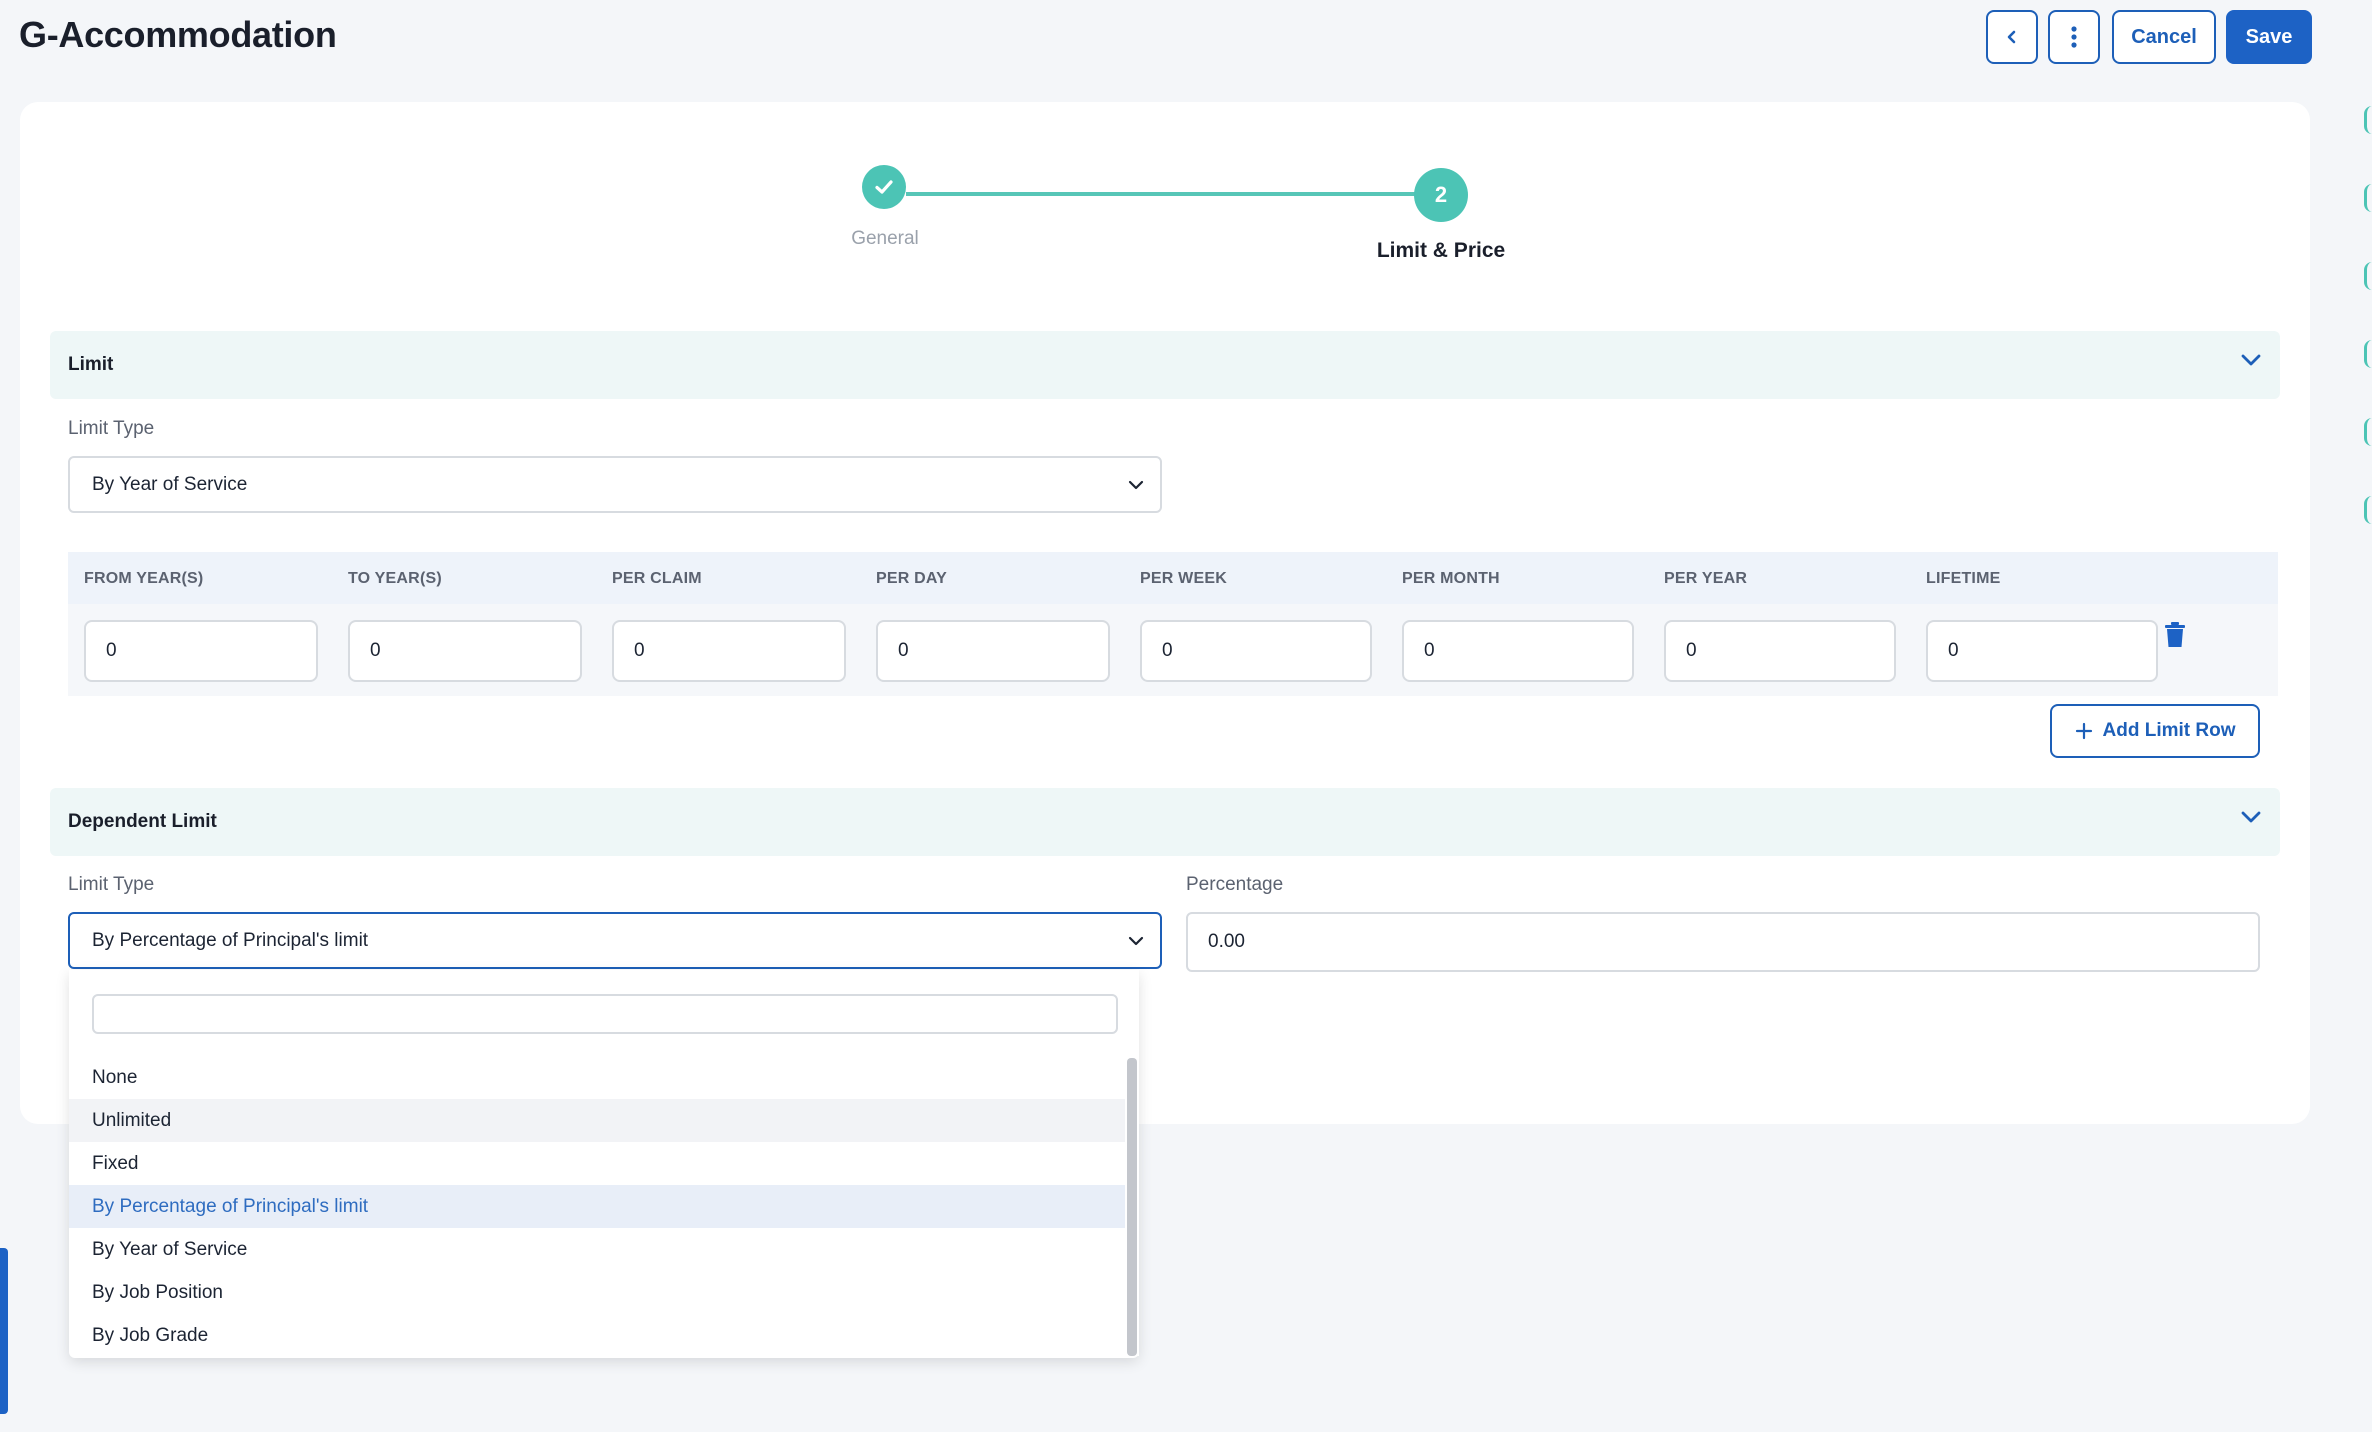 The image size is (2372, 1432). What do you see at coordinates (230, 940) in the screenshot?
I see `dependent-limit-type-value: By Percentage of Principal's limit` at bounding box center [230, 940].